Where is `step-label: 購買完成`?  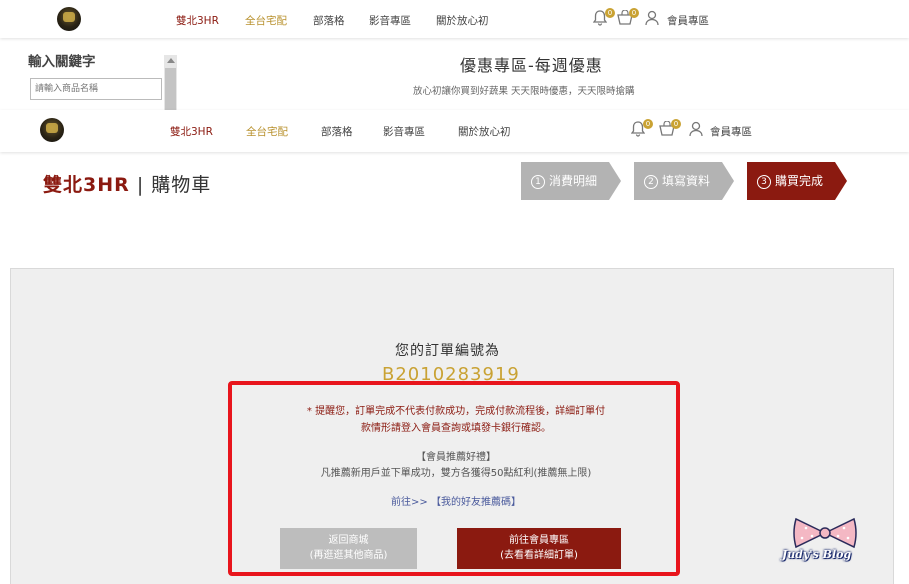 step-label: 購買完成 is located at coordinates (799, 181).